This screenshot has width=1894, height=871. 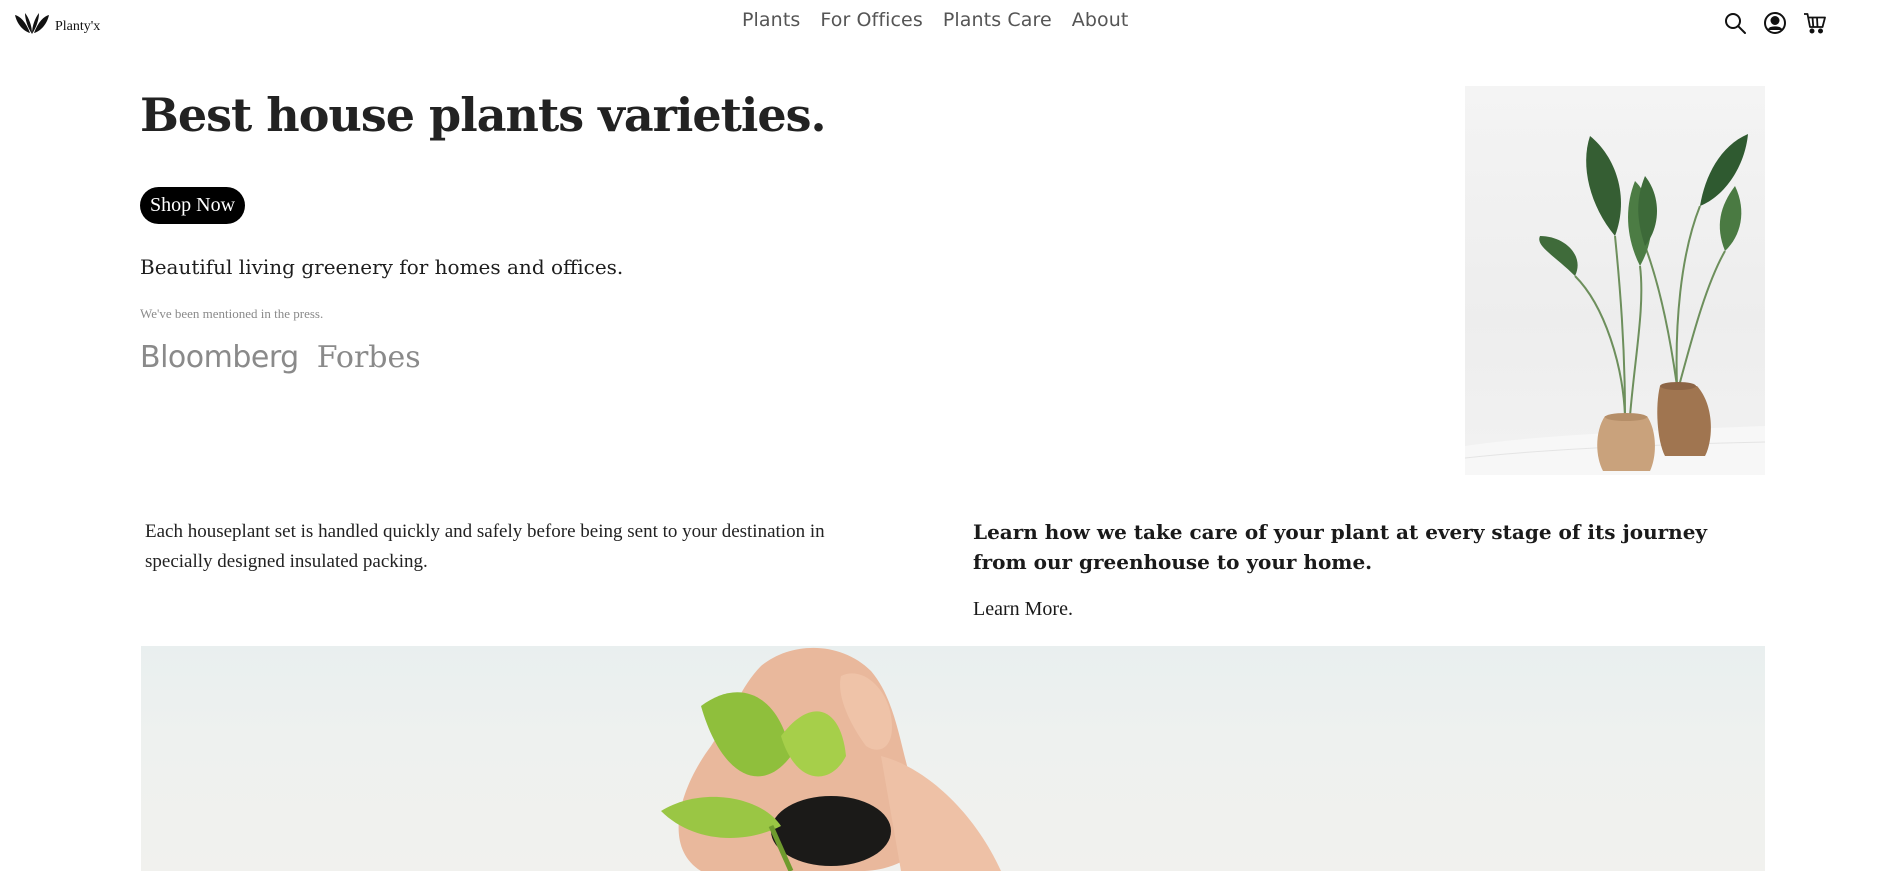 I want to click on hero-title: Best house plants varieties., so click(x=483, y=115).